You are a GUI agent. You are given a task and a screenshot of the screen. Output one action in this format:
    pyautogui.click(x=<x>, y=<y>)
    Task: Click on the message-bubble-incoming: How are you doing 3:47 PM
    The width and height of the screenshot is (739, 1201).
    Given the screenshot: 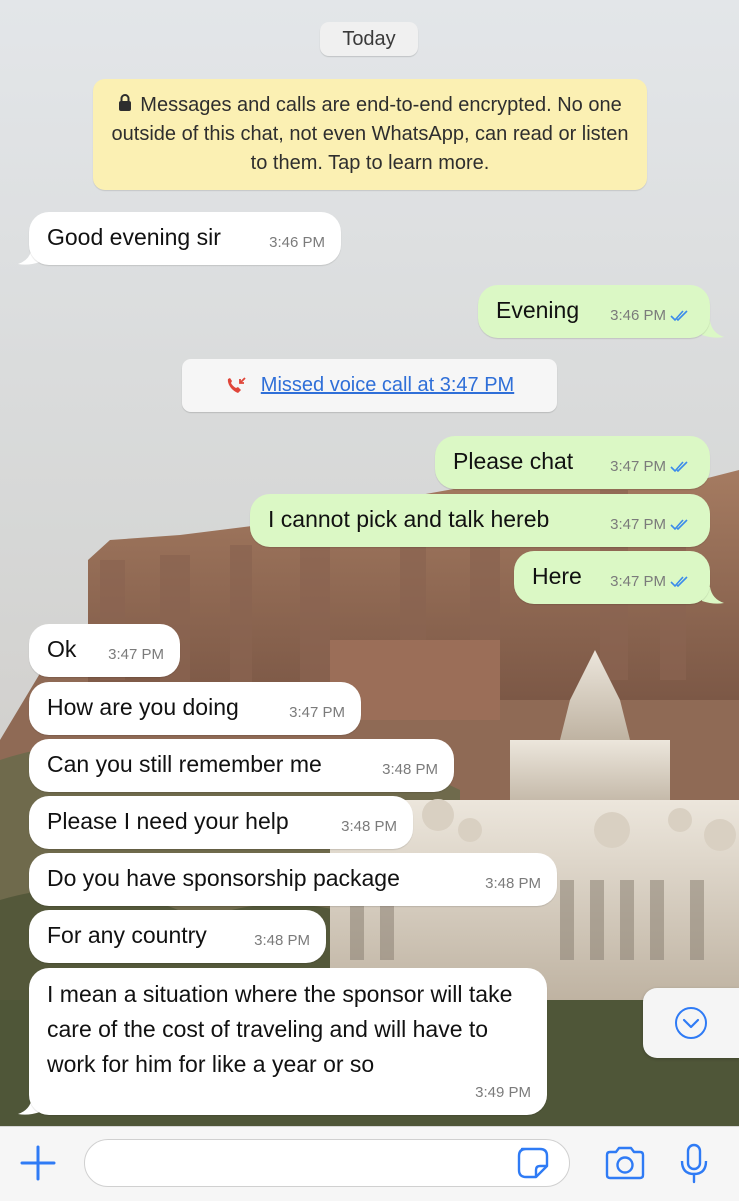 What is the action you would take?
    pyautogui.click(x=195, y=708)
    